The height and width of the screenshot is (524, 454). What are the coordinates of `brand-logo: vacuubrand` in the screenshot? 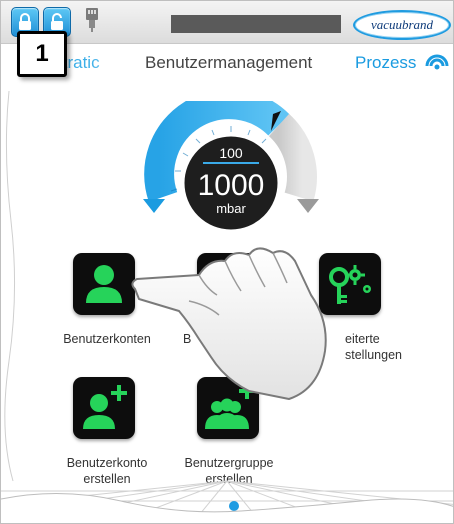 It's located at (402, 25).